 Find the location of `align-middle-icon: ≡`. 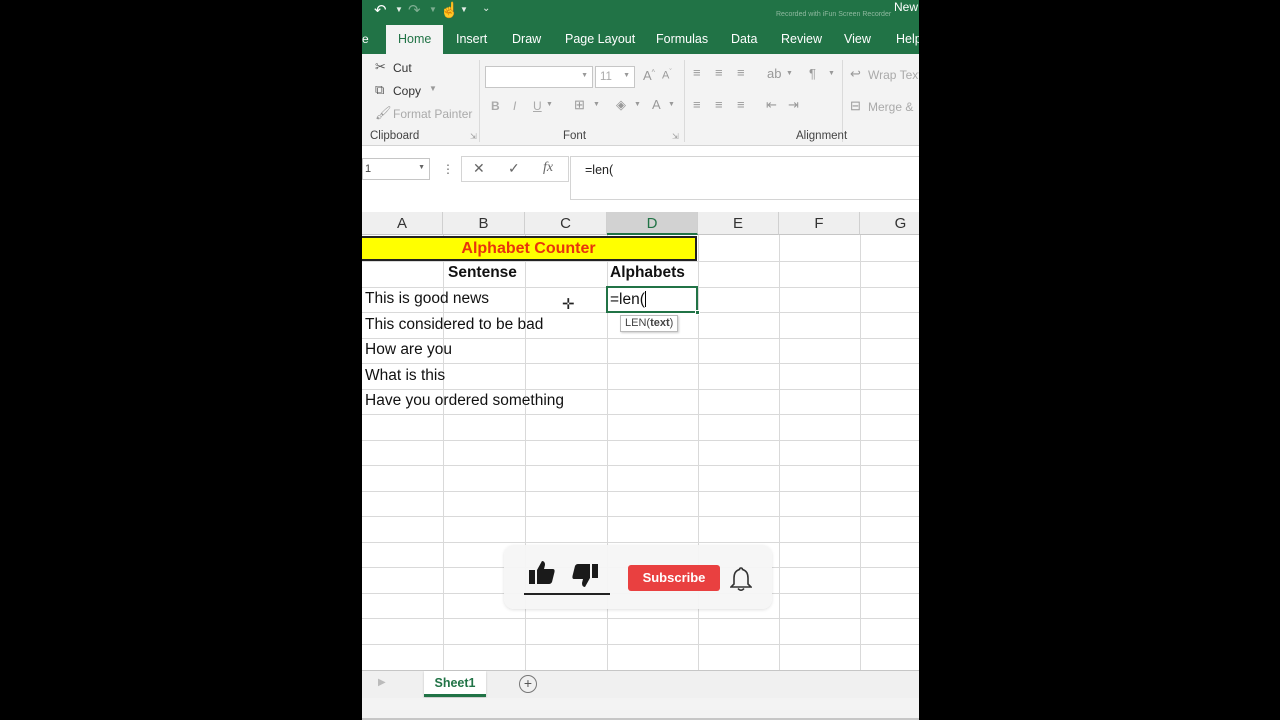

align-middle-icon: ≡ is located at coordinates (719, 72).